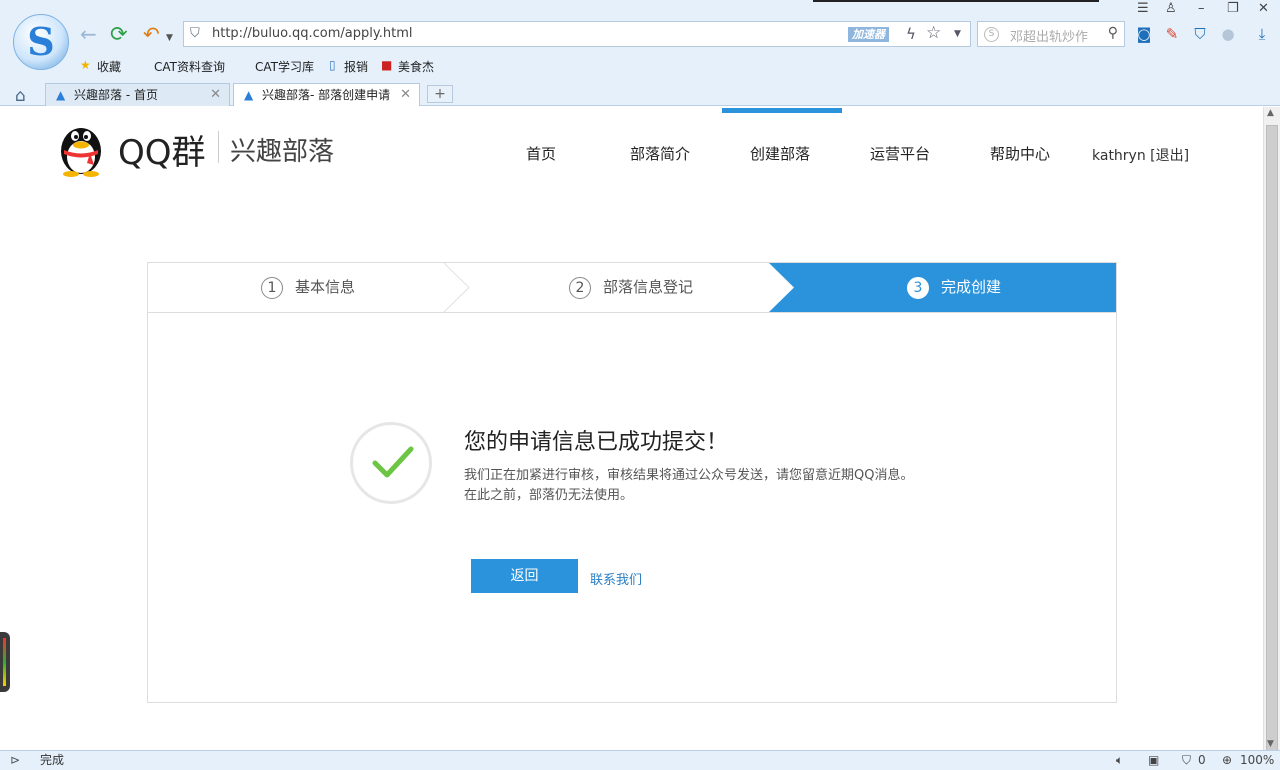  I want to click on tool-more-icon: ●, so click(1228, 34).